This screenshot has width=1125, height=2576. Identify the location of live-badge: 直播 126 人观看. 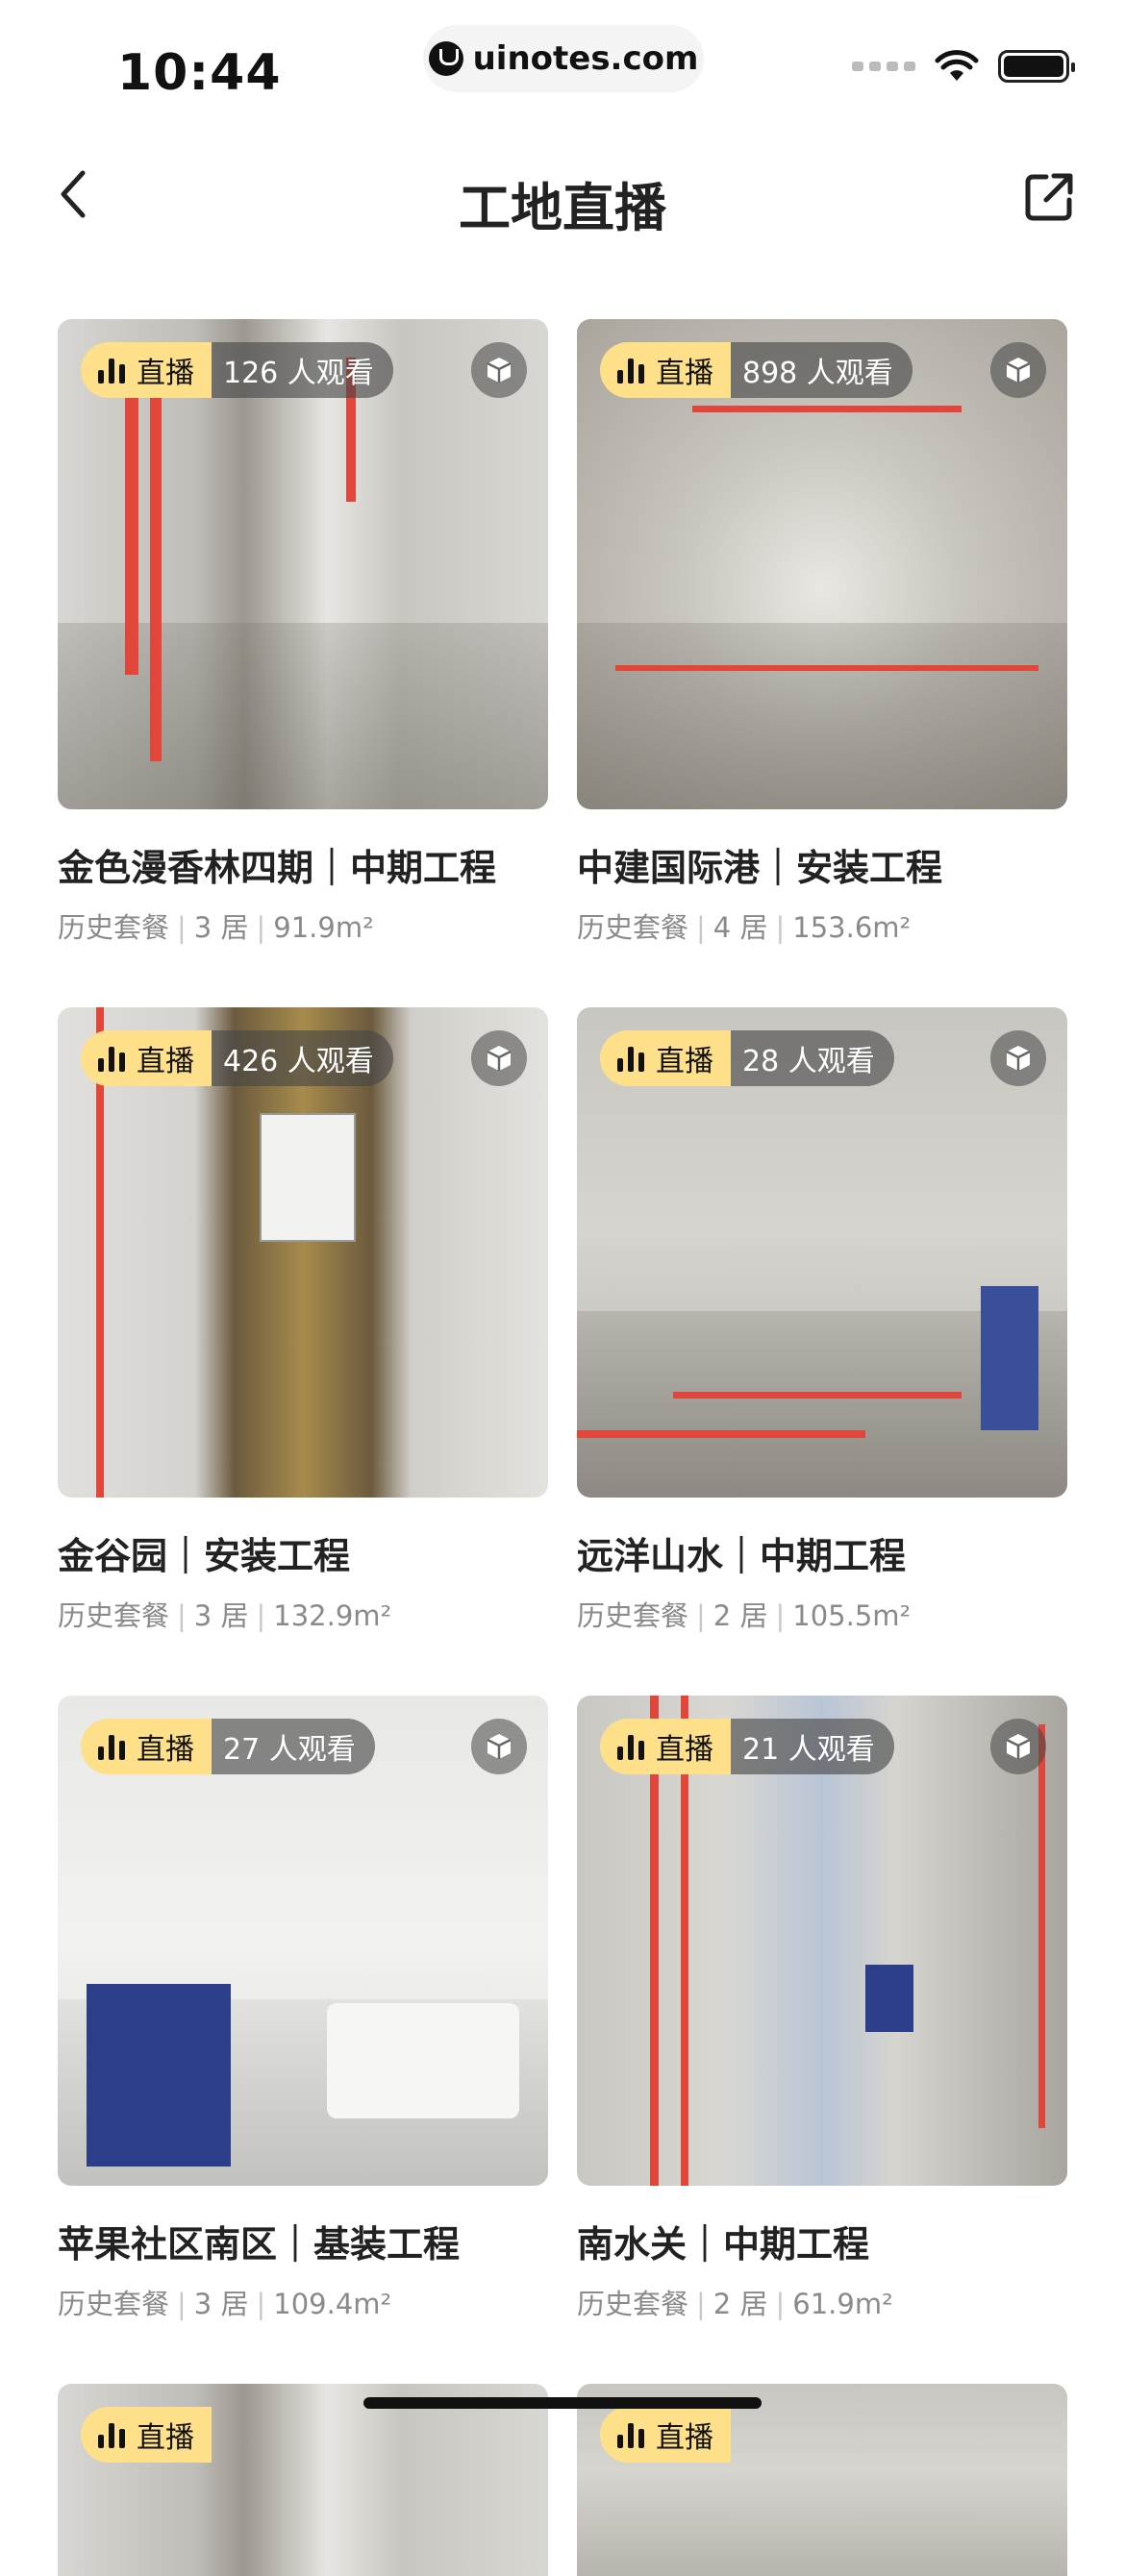
(237, 370).